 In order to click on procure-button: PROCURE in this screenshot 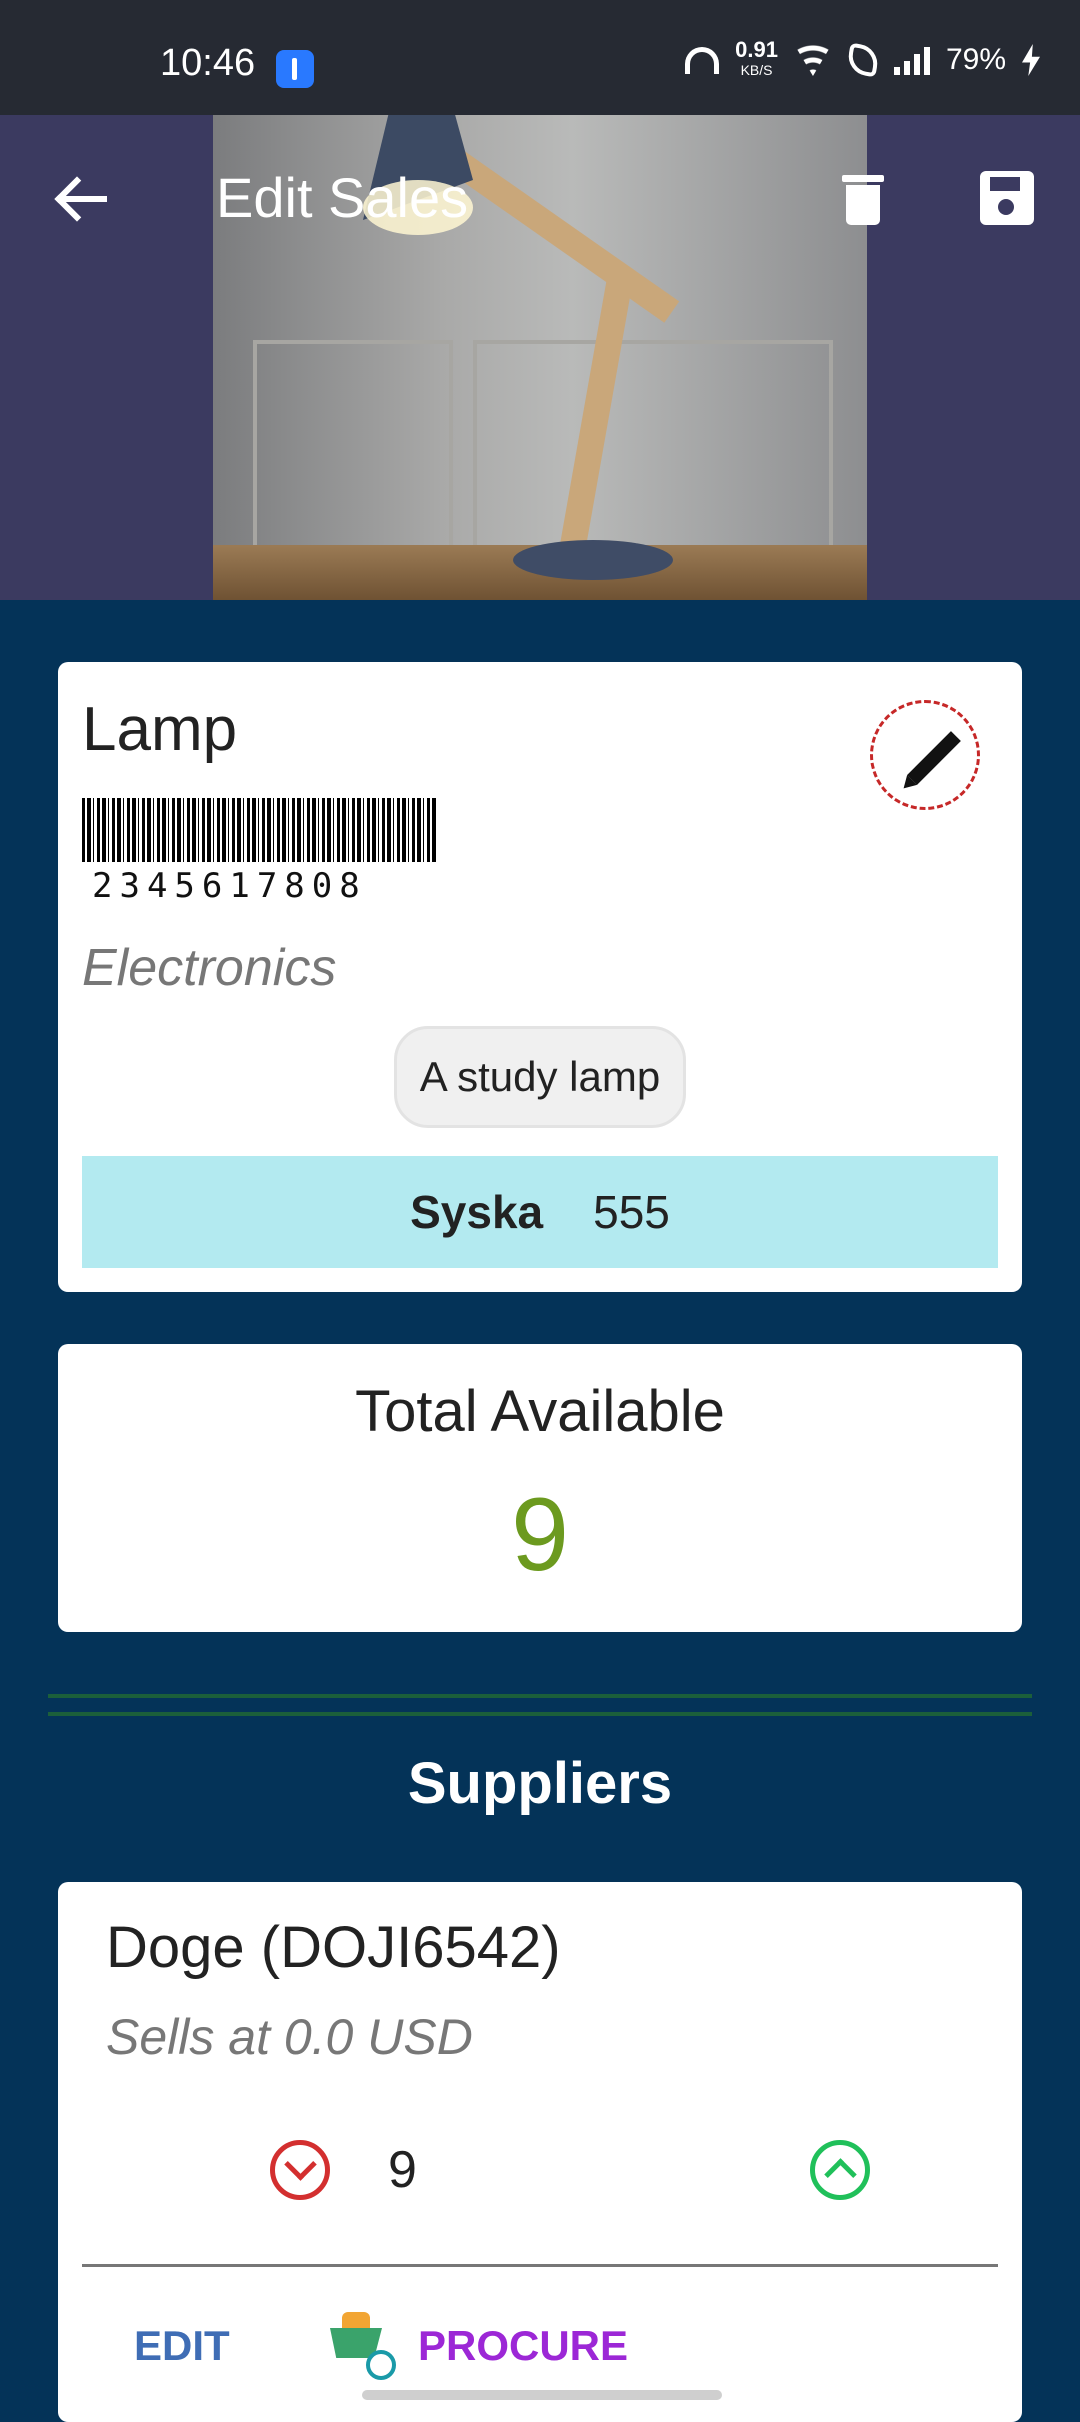, I will do `click(523, 2346)`.